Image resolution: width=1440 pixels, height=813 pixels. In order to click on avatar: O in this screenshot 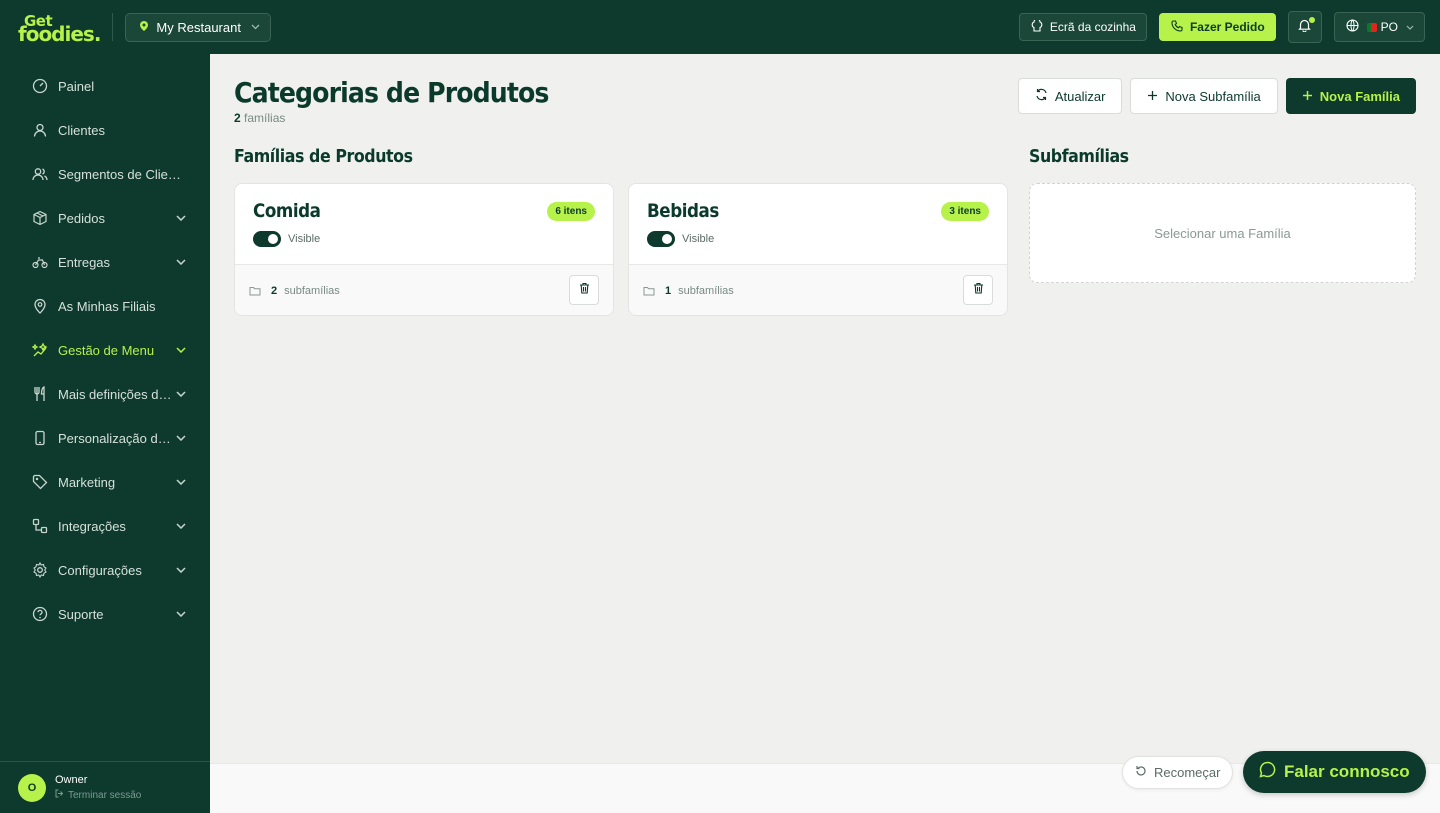, I will do `click(32, 787)`.